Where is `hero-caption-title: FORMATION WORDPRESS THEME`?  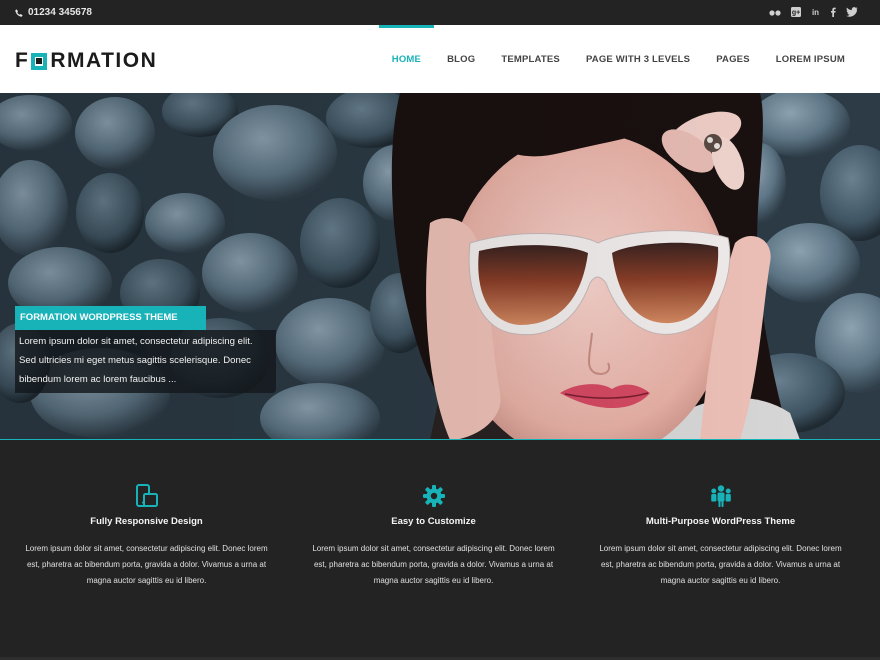
hero-caption-title: FORMATION WORDPRESS THEME is located at coordinates (110, 318).